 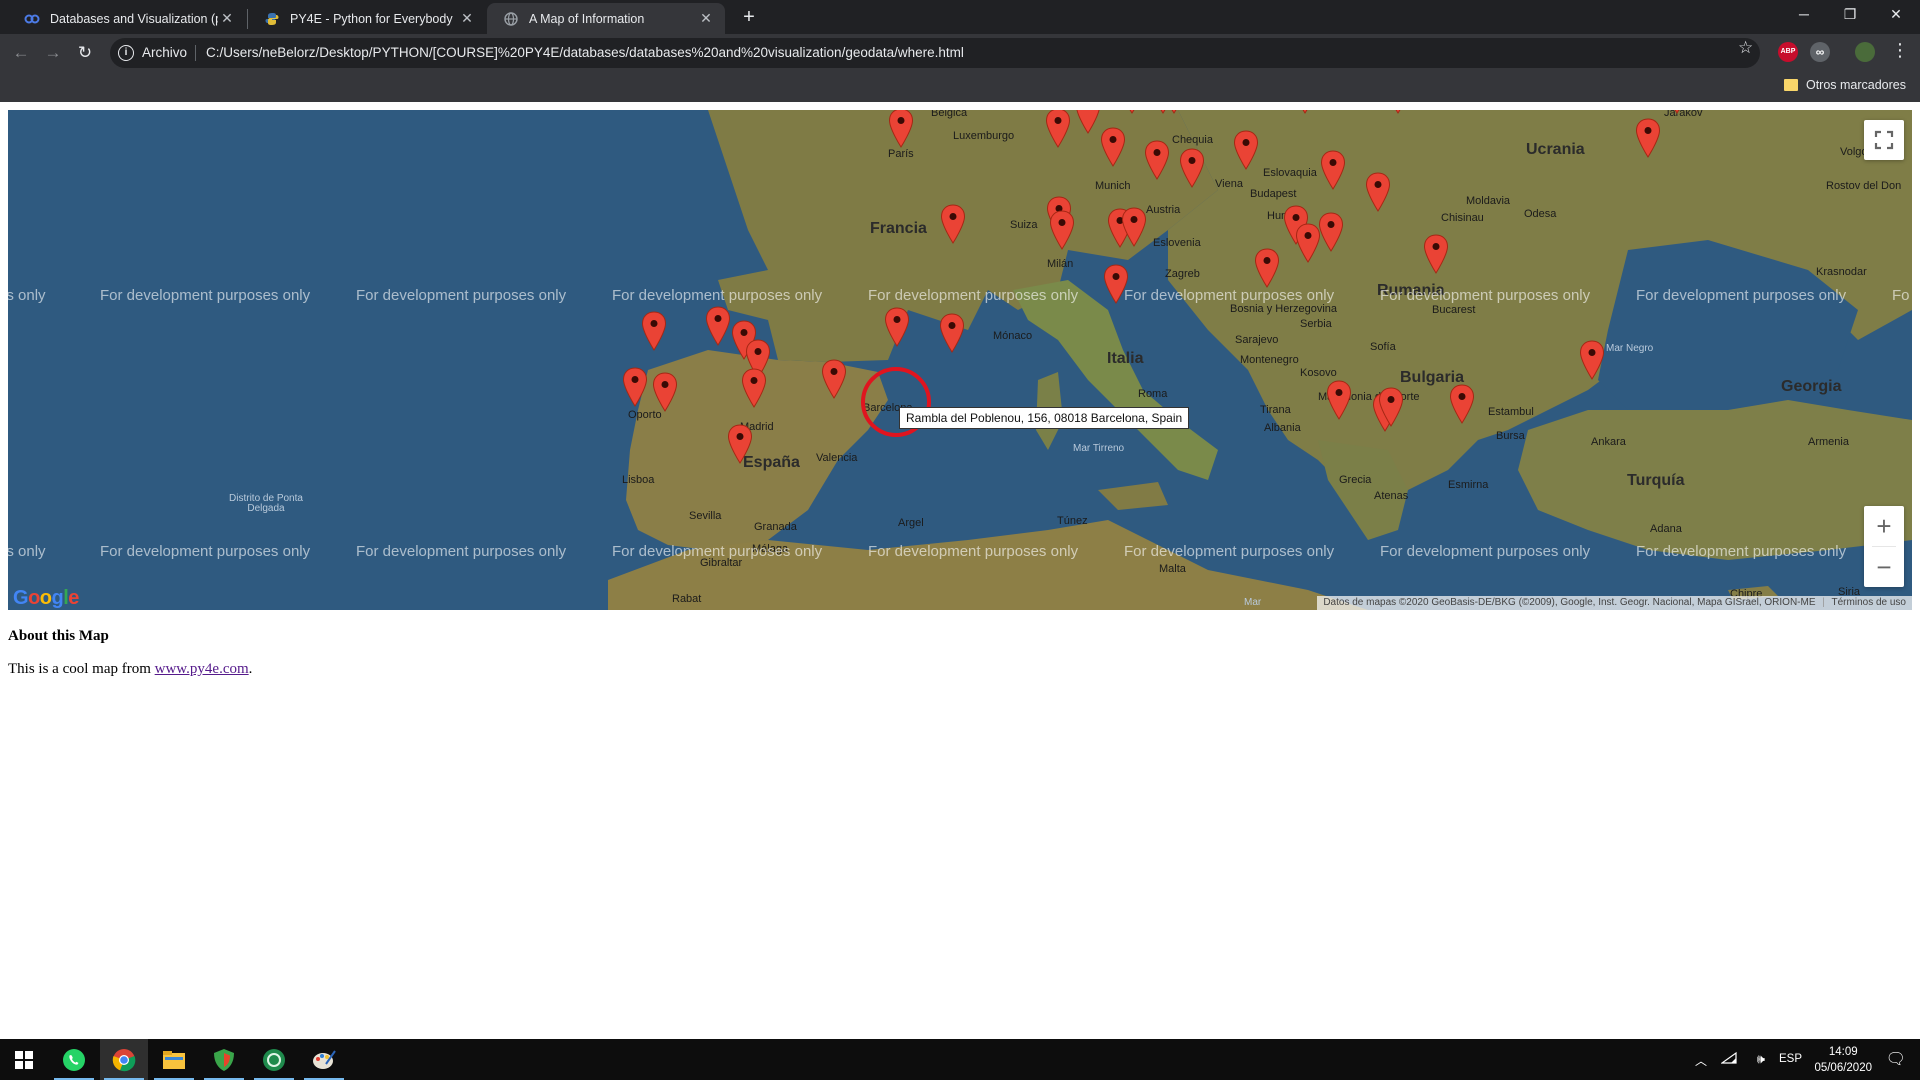 I want to click on map-label: Budapest, so click(x=1273, y=194).